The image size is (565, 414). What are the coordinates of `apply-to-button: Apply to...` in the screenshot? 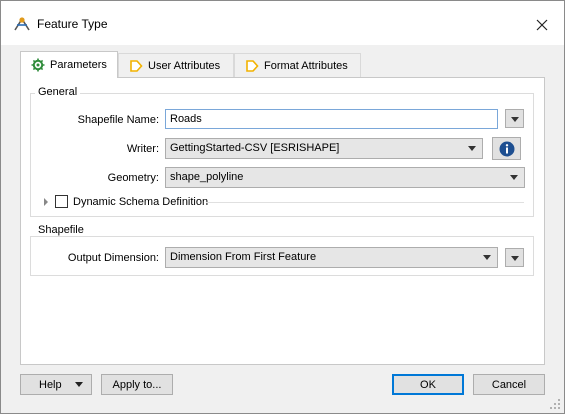 It's located at (137, 384).